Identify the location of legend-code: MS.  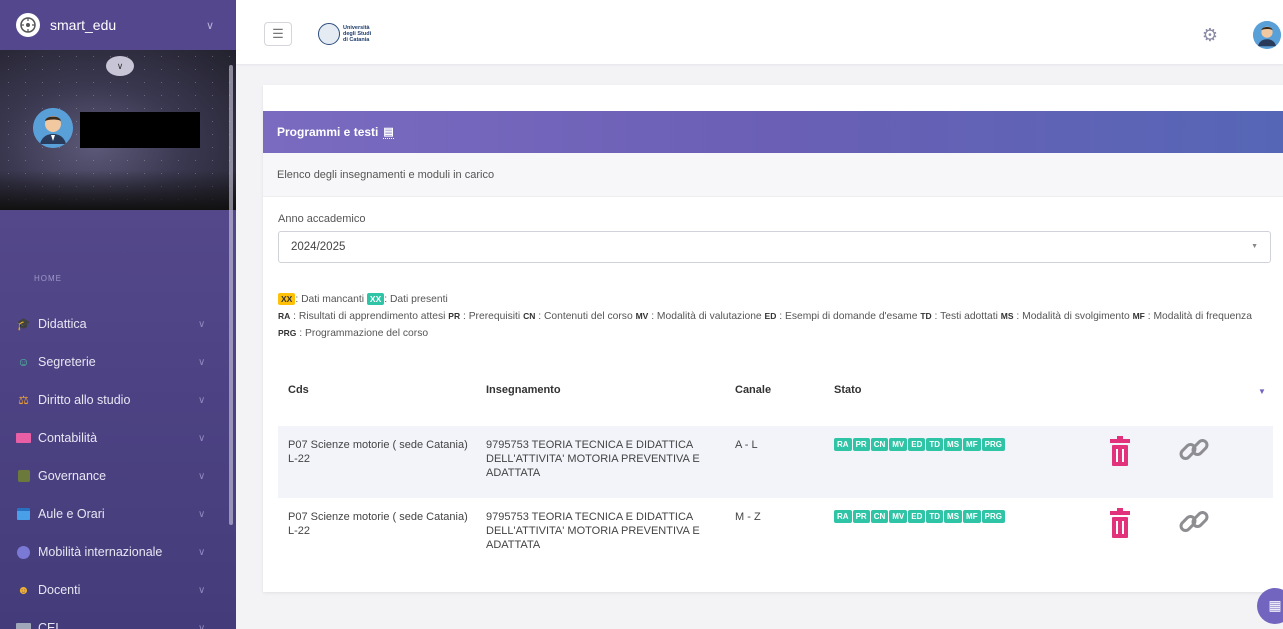
(1007, 316).